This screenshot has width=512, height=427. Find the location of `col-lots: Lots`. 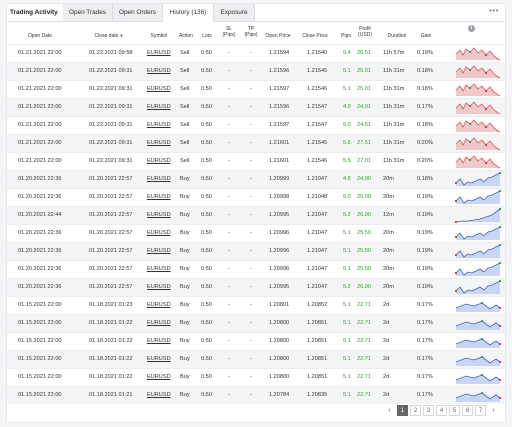

col-lots: Lots is located at coordinates (207, 36).